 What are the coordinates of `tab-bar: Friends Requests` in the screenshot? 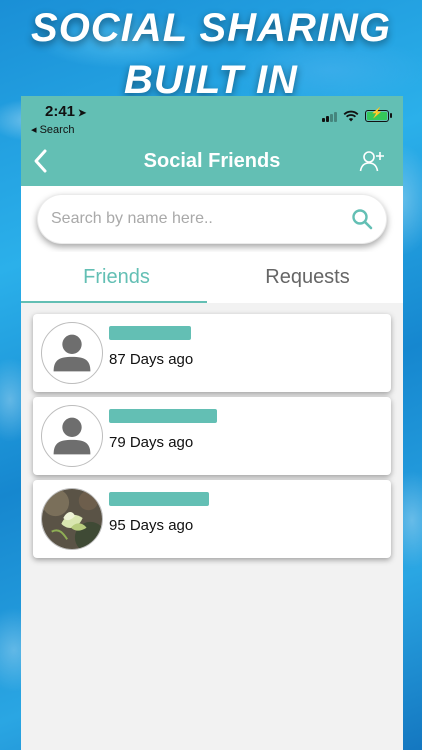 It's located at (212, 277).